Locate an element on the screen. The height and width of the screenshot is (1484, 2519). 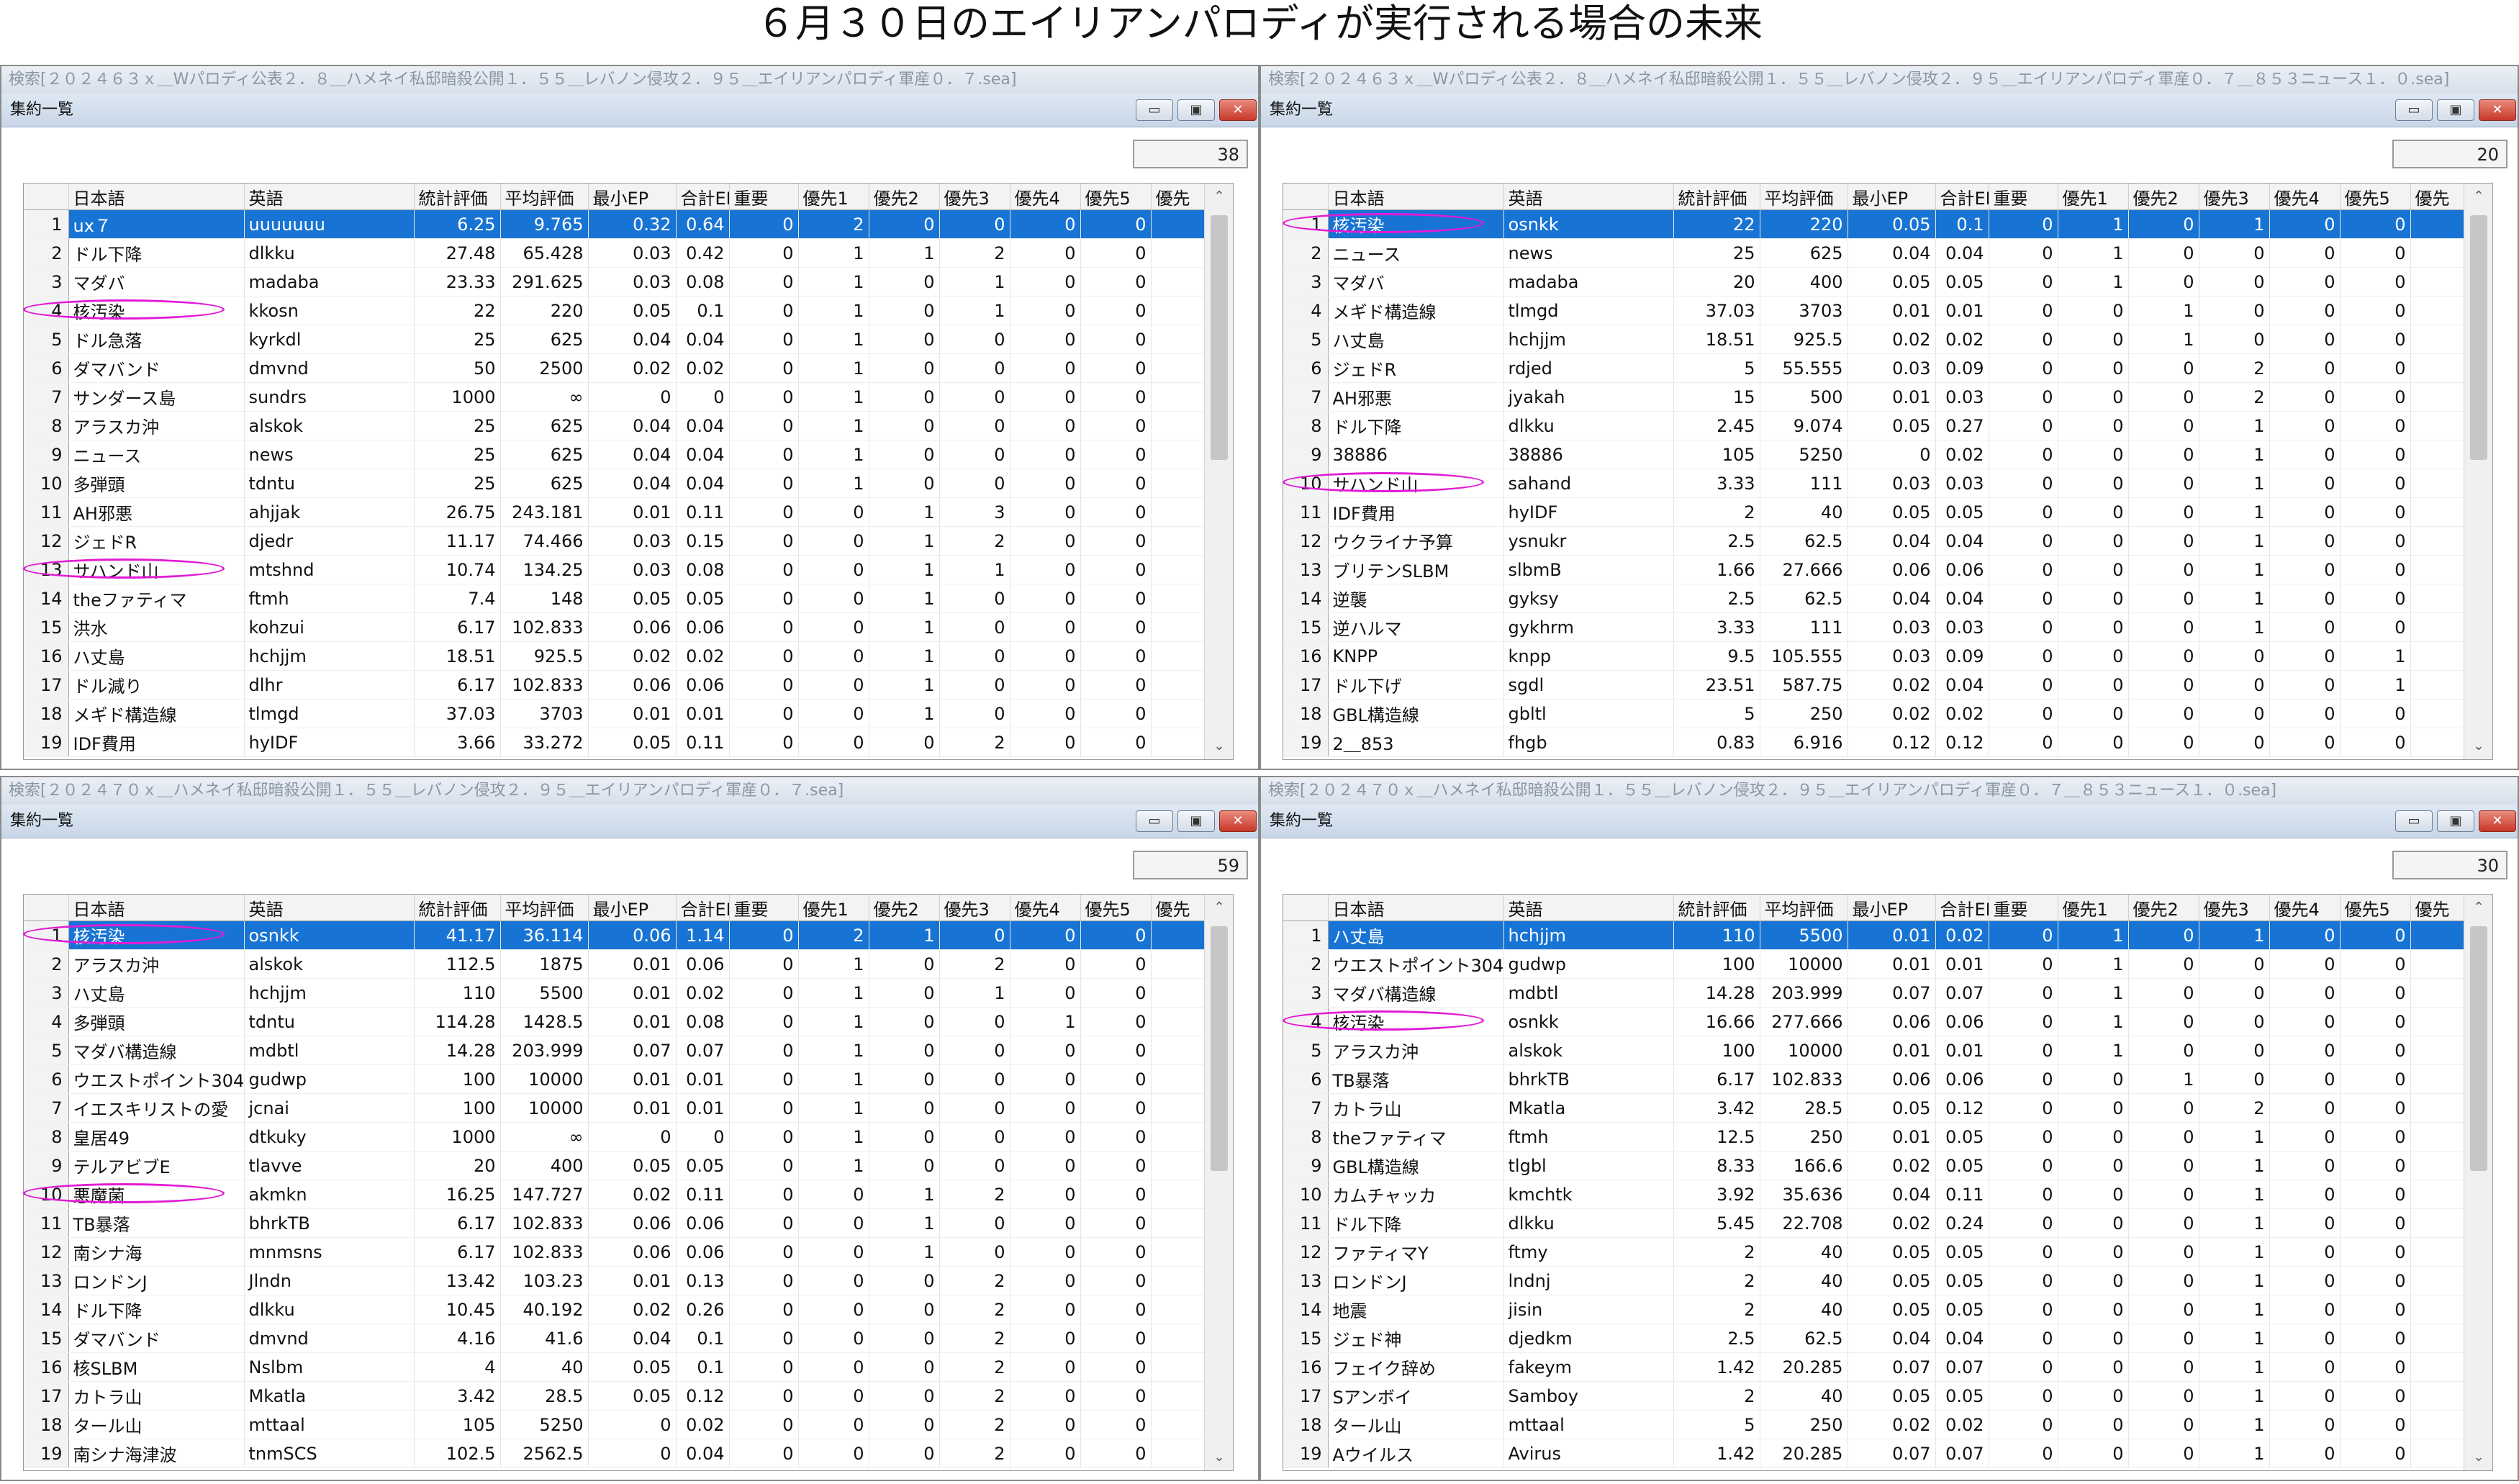
table-cell: 2.5 is located at coordinates (1717, 541).